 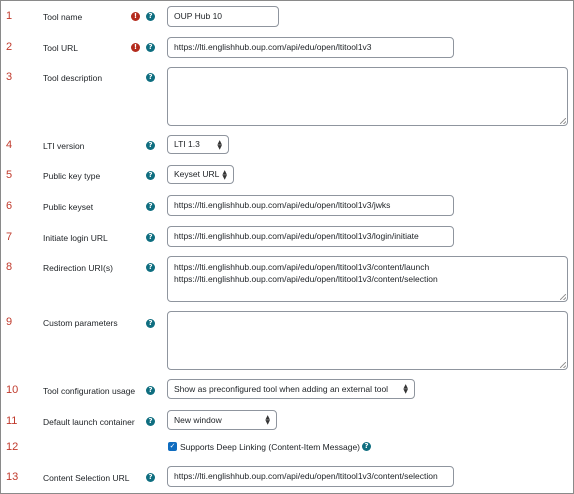 What do you see at coordinates (9, 77) in the screenshot?
I see `row-number-3: 3` at bounding box center [9, 77].